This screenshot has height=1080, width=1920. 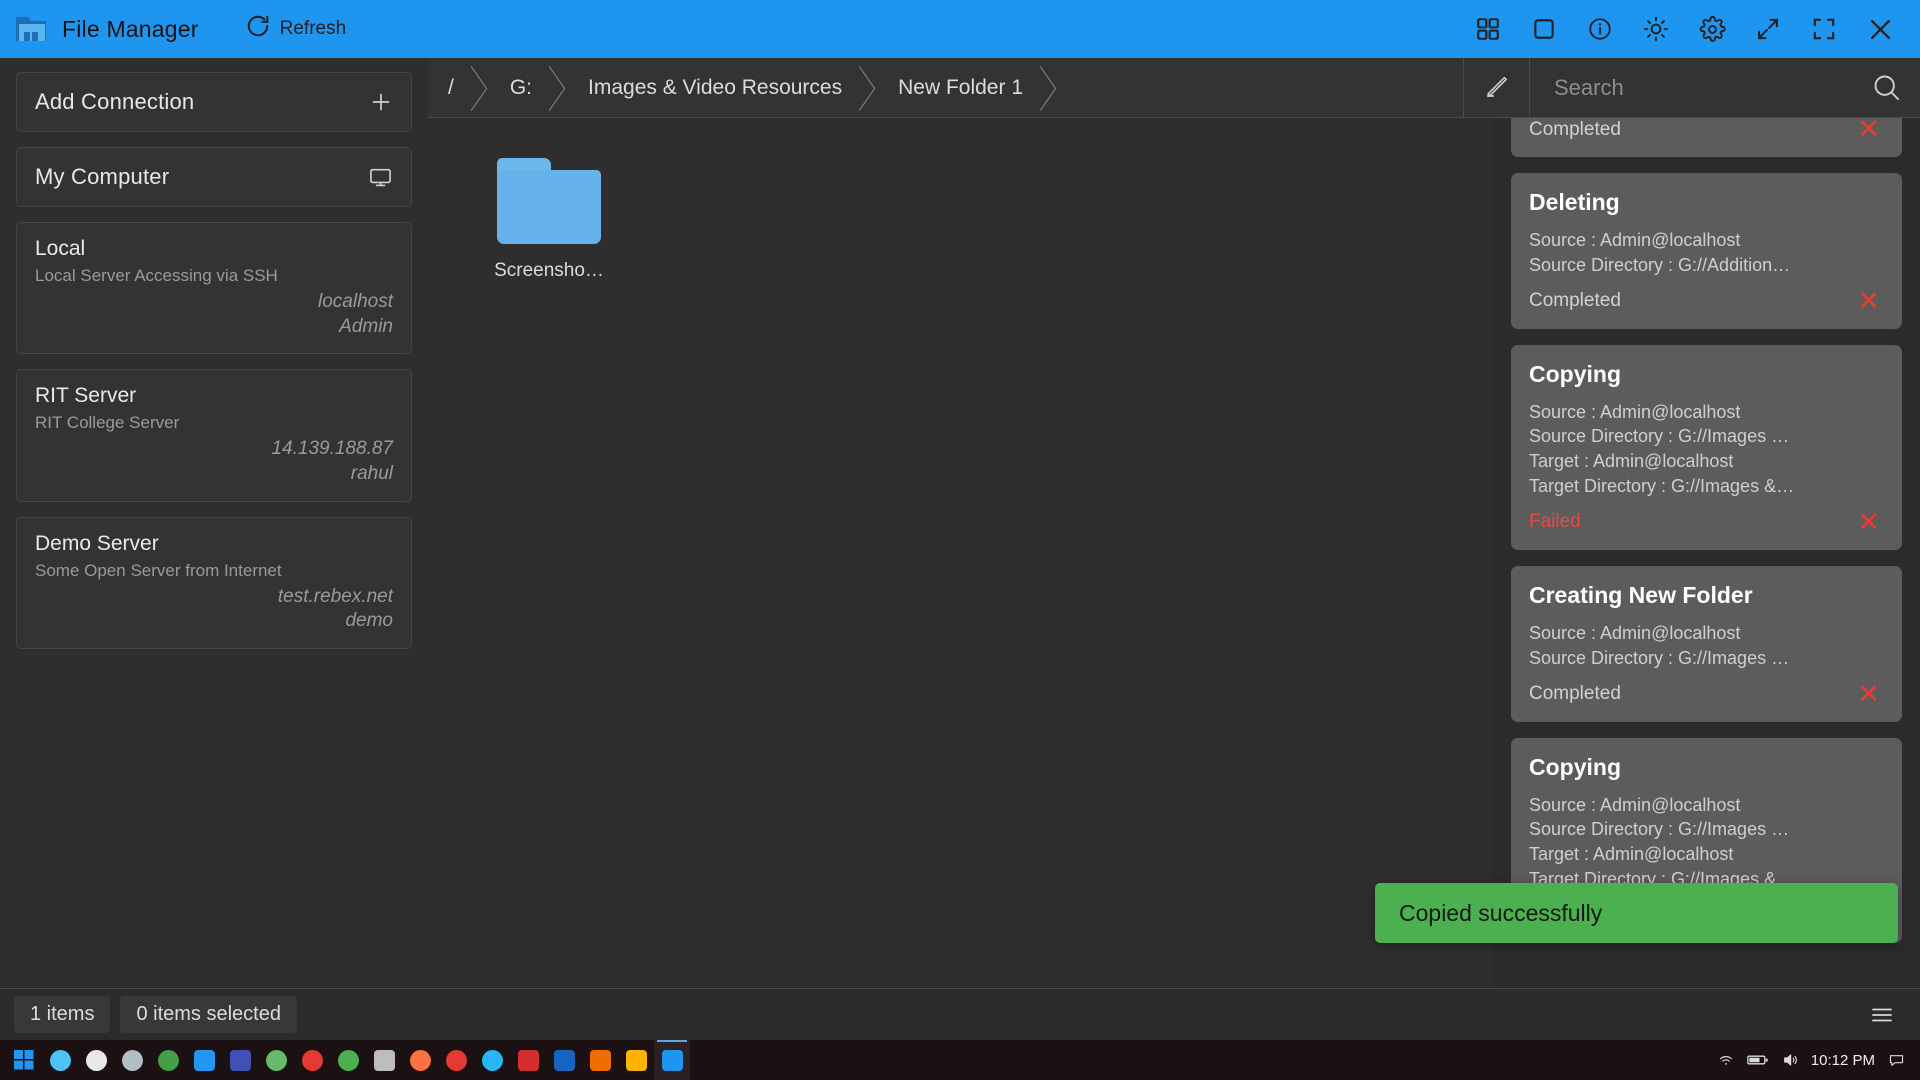 What do you see at coordinates (371, 474) in the screenshot?
I see `connection-user: rahul` at bounding box center [371, 474].